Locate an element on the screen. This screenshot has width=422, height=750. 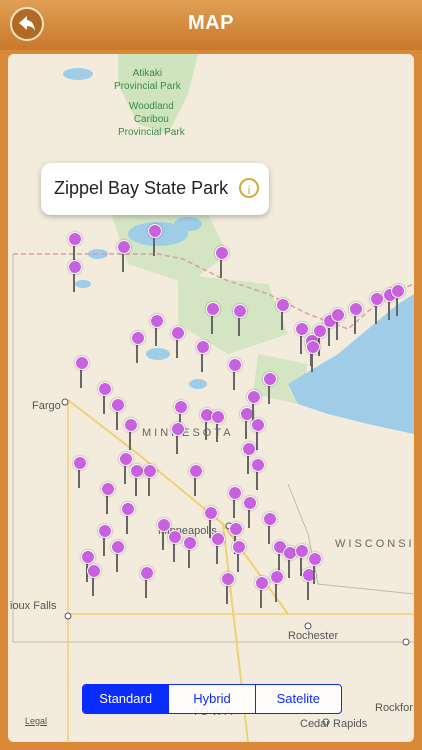
map-type-standard: Standard is located at coordinates (126, 699).